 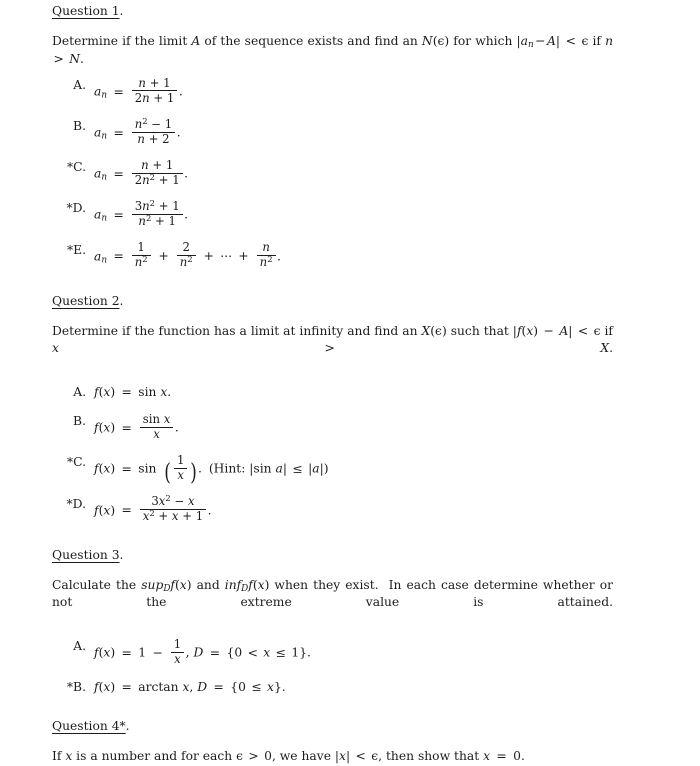 What do you see at coordinates (332, 687) in the screenshot?
I see `list-item: *B. f(x) = arctan x, D = {0 ≤ x}.` at bounding box center [332, 687].